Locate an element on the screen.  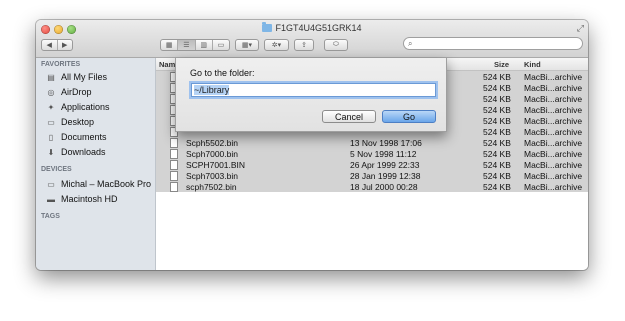
file-name: Scph7000.bin is located at coordinates (212, 154).